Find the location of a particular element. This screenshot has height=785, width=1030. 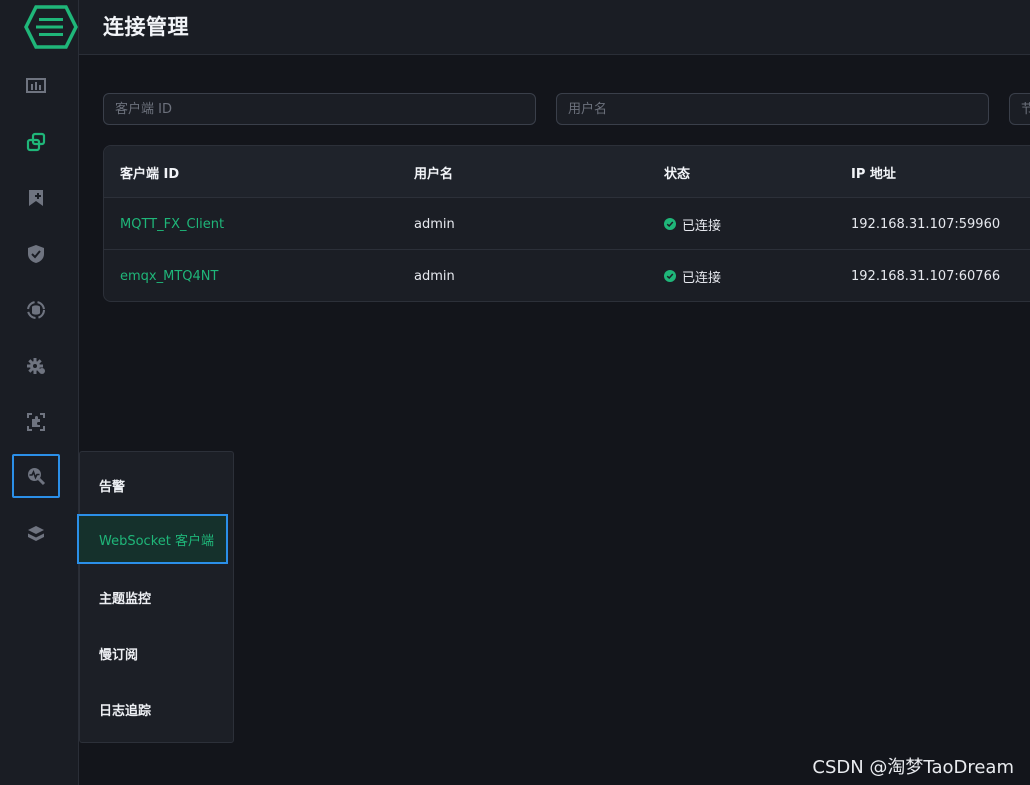

gear-icon is located at coordinates (36, 366).